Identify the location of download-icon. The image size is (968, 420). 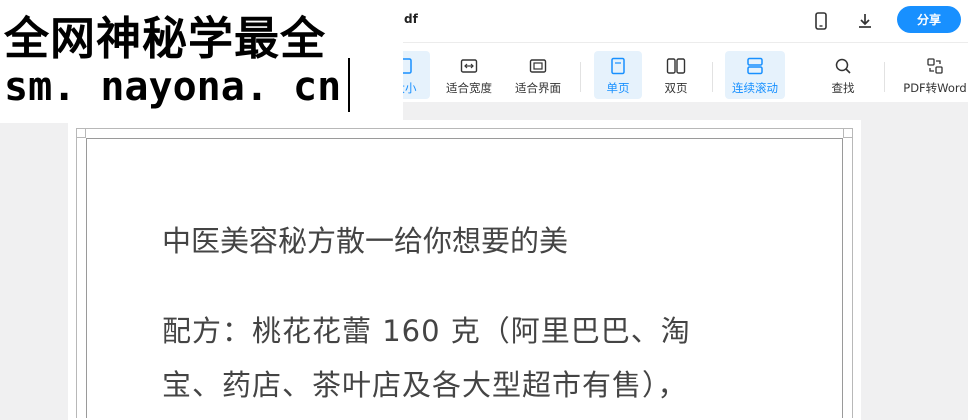
(865, 21).